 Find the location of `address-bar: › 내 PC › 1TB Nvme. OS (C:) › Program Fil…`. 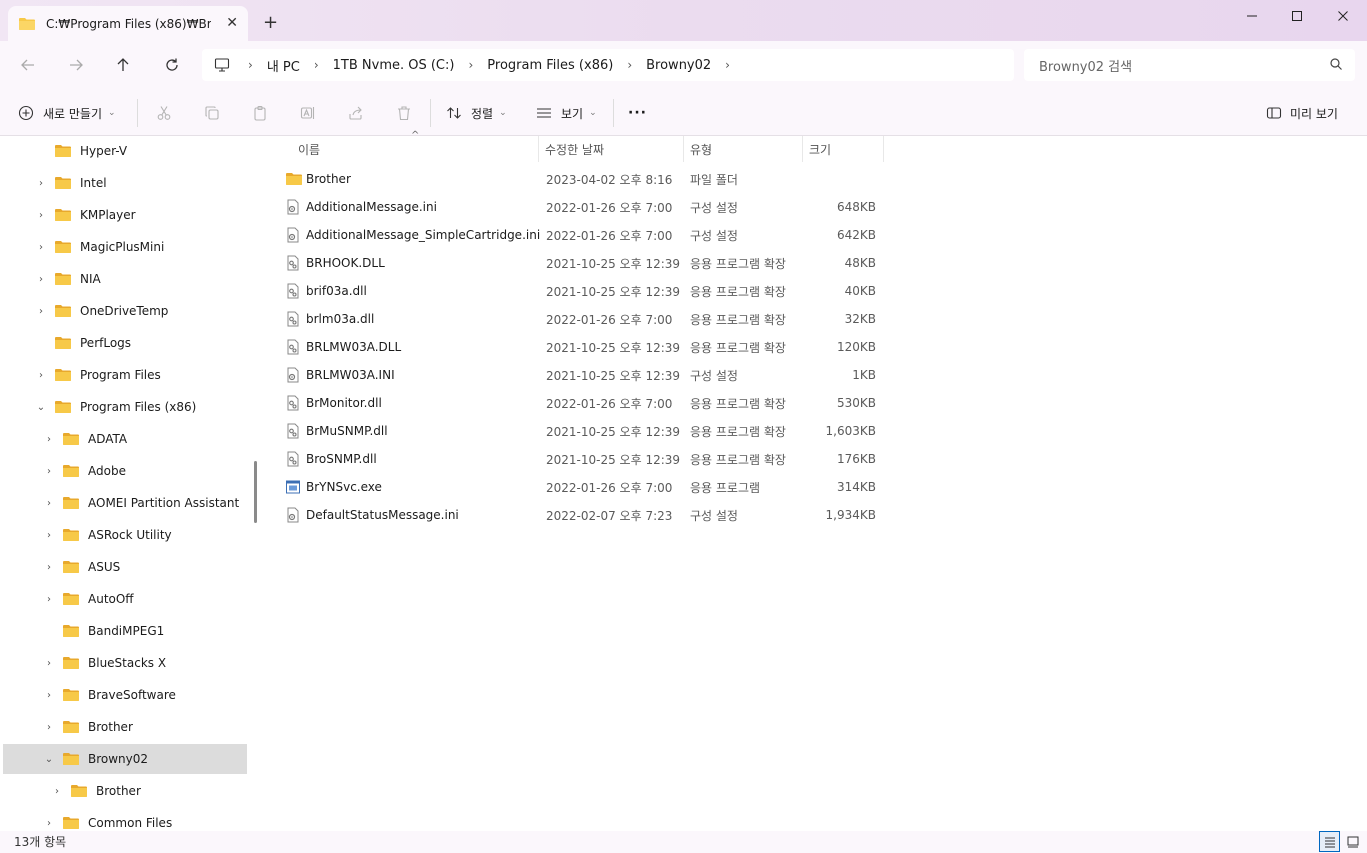

address-bar: › 내 PC › 1TB Nvme. OS (C:) › Program Fil… is located at coordinates (608, 65).